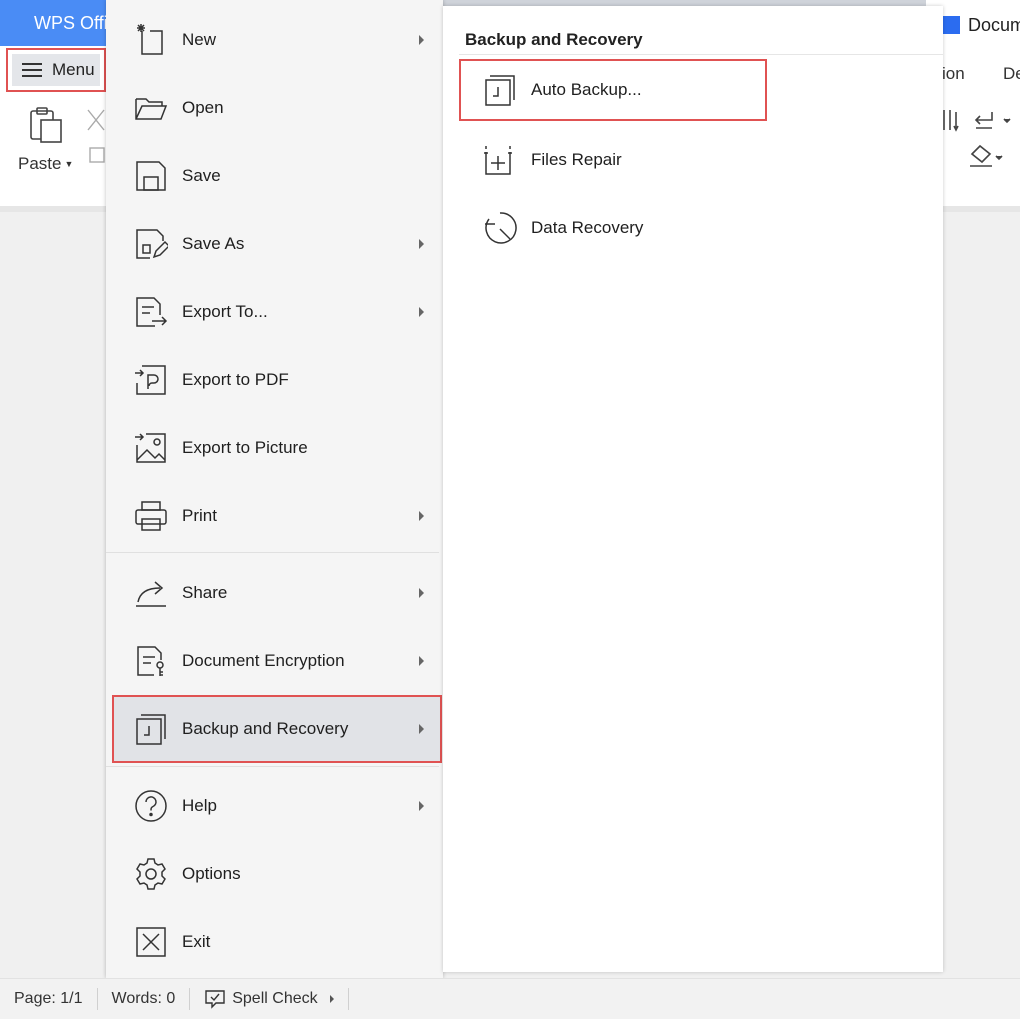 The height and width of the screenshot is (1019, 1020). What do you see at coordinates (500, 160) in the screenshot?
I see `files-repair-icon` at bounding box center [500, 160].